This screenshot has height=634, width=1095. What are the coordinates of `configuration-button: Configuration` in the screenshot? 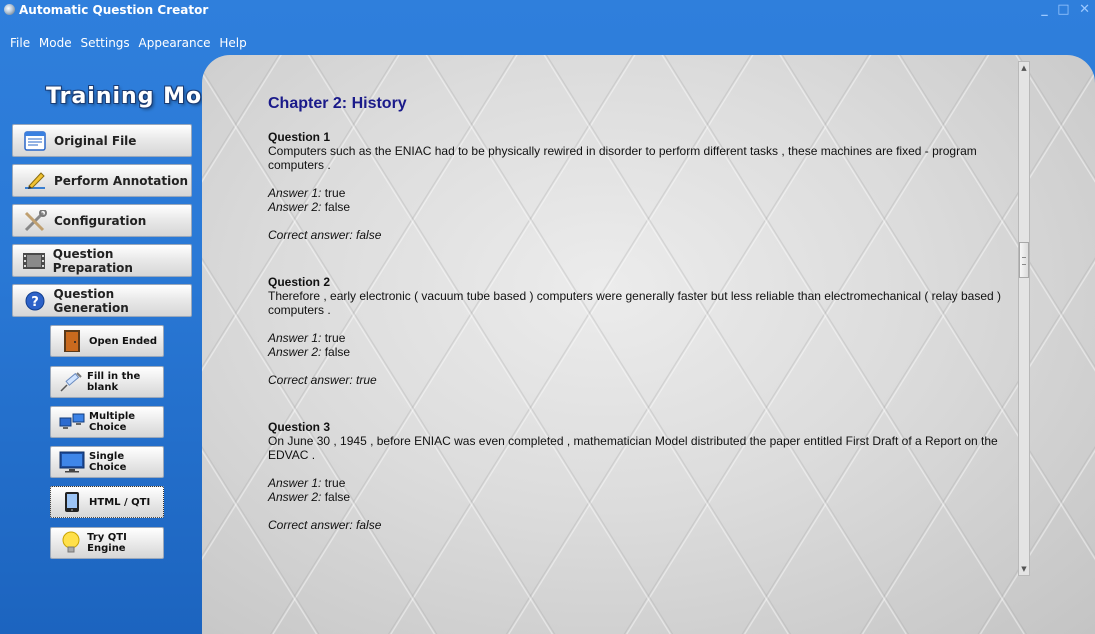 It's located at (102, 220).